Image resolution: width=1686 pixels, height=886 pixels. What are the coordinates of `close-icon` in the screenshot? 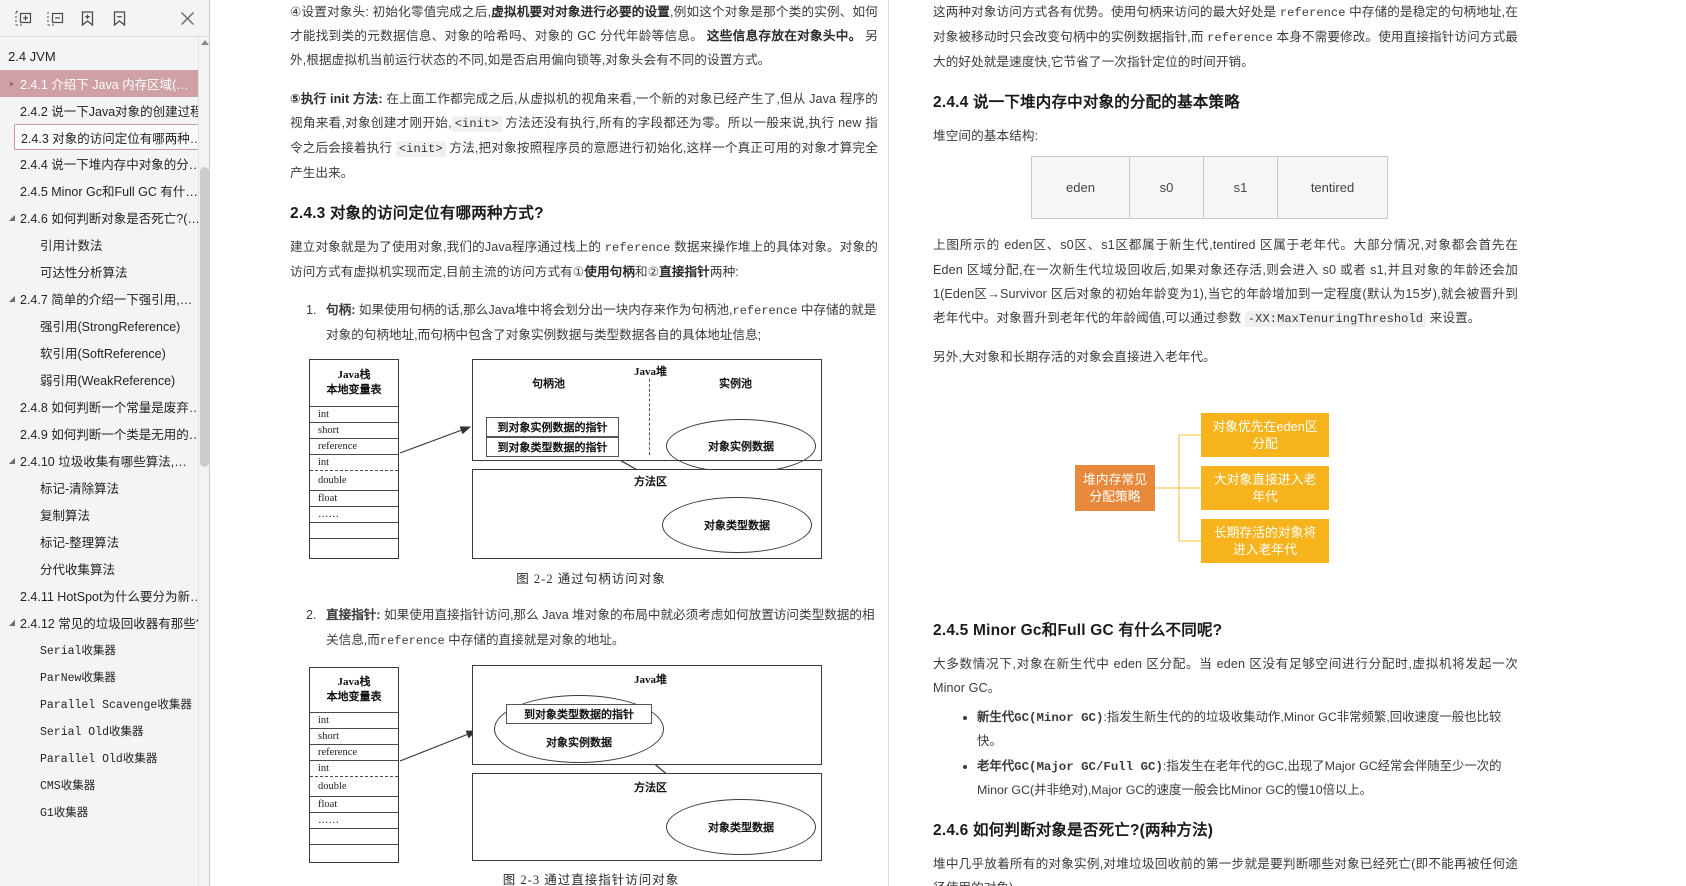 It's located at (187, 18).